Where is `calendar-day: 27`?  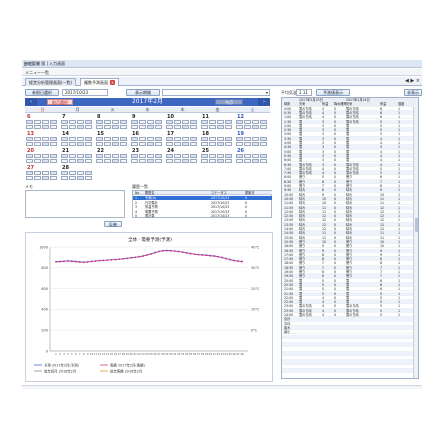 calendar-day: 27 is located at coordinates (42, 173).